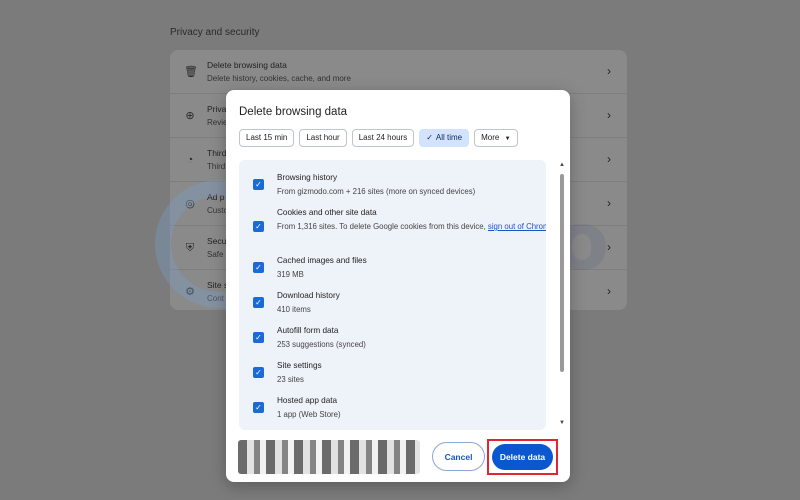  Describe the element at coordinates (279, 78) in the screenshot. I see `row-subtitle: Delete history, cookies, cache, and more` at that location.